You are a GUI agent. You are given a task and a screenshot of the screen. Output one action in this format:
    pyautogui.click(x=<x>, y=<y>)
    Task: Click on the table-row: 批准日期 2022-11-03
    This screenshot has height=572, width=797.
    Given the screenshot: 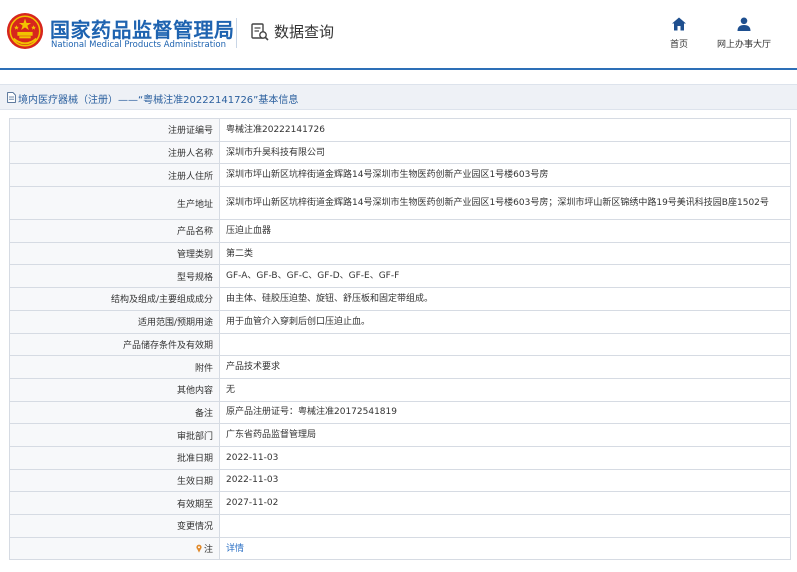 What is the action you would take?
    pyautogui.click(x=400, y=457)
    